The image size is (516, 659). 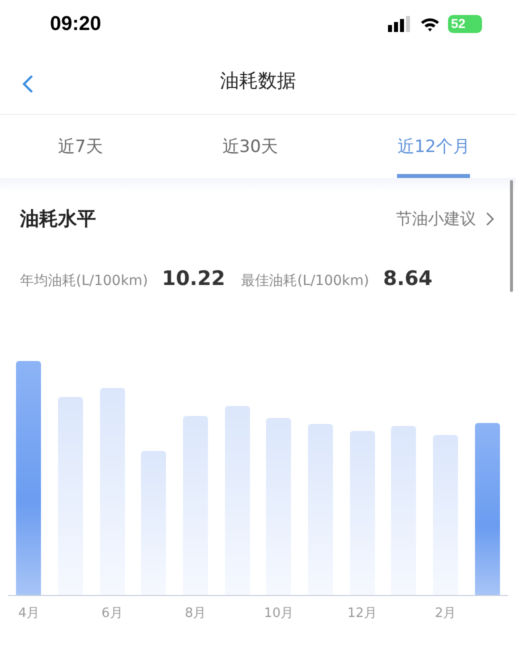 What do you see at coordinates (430, 24) in the screenshot?
I see `wifi-icon` at bounding box center [430, 24].